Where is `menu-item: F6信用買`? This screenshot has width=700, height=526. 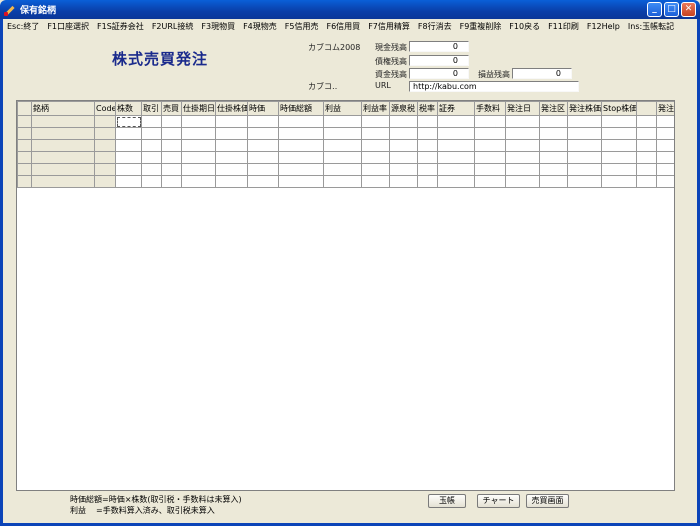 menu-item: F6信用買 is located at coordinates (343, 26).